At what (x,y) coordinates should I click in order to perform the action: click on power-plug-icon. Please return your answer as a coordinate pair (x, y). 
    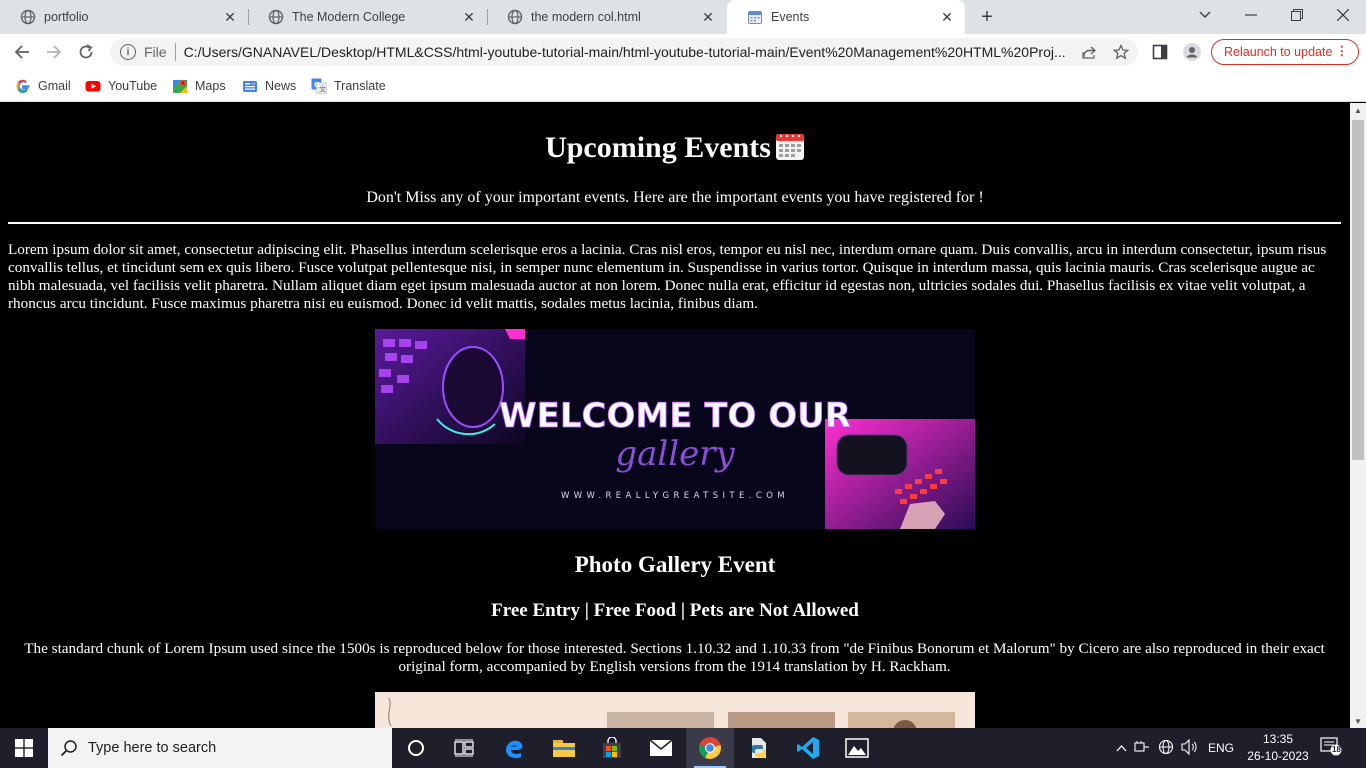
    Looking at the image, I should click on (1142, 748).